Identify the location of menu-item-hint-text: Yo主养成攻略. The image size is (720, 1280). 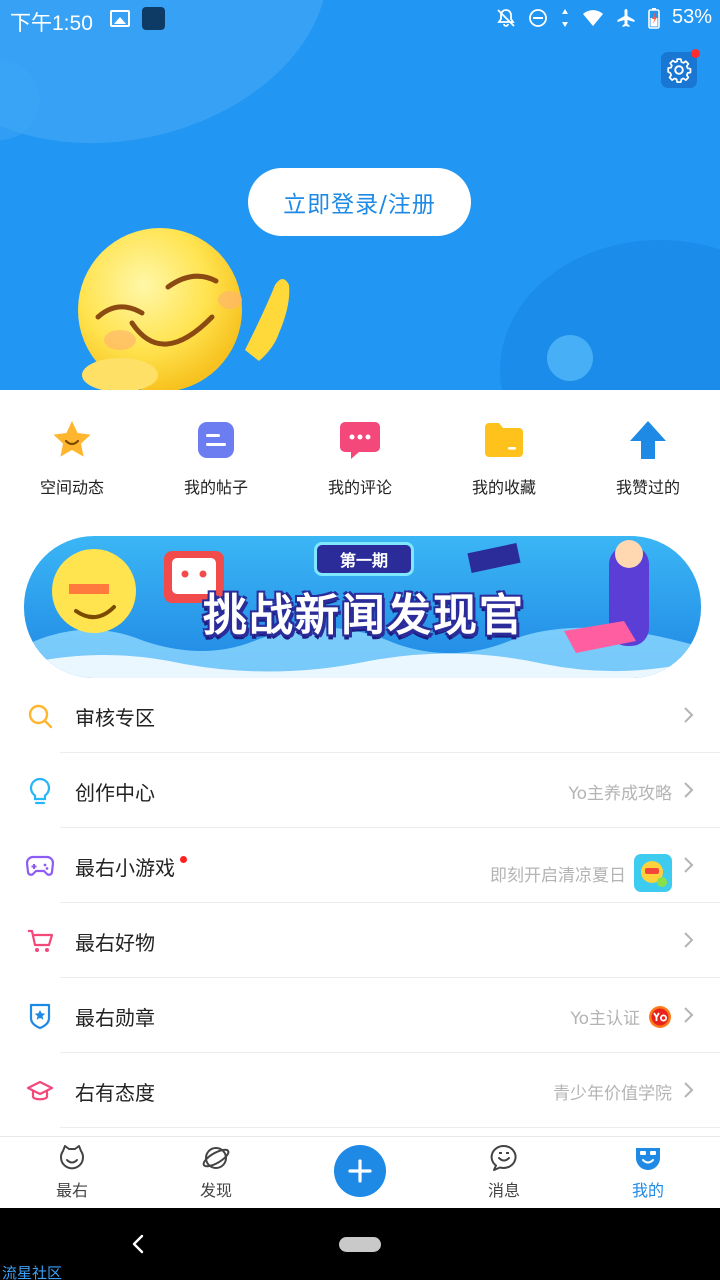
(620, 794).